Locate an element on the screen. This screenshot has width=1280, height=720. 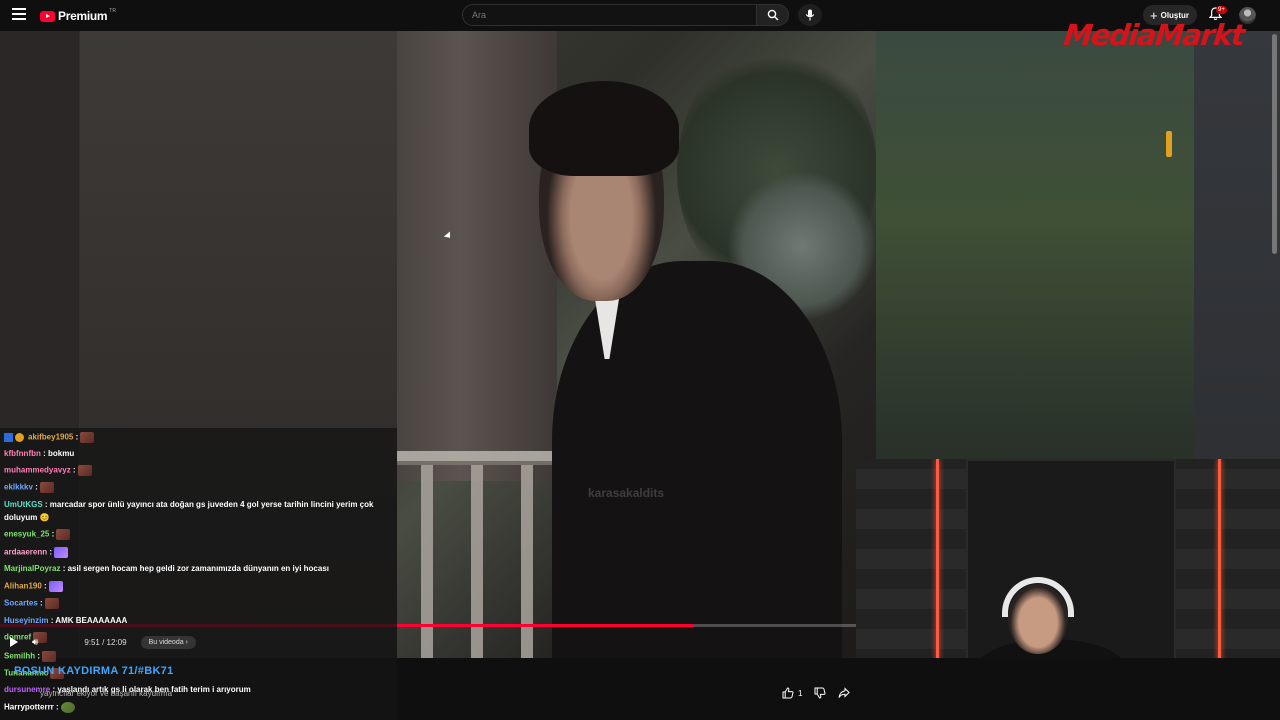
stream-ticker: POSUN KAYDIRMA 71/#BK71 is located at coordinates (94, 671).